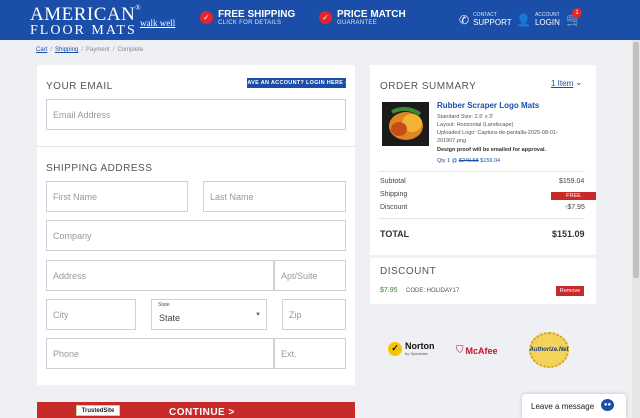 This screenshot has height=418, width=640. Describe the element at coordinates (481, 350) in the screenshot. I see `mcafee-label: McAfee` at that location.